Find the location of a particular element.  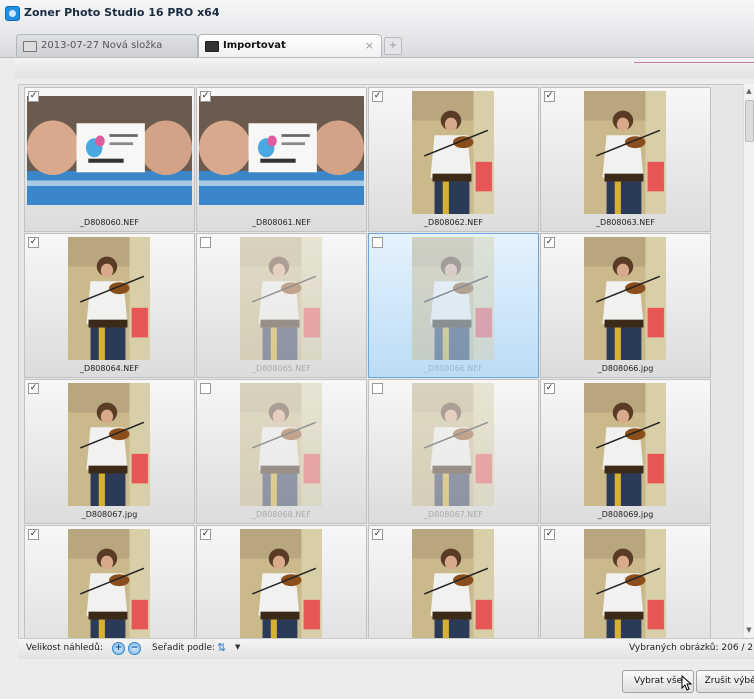

thumbnail-cell: ✓ _D808067.jpg is located at coordinates (109, 451).